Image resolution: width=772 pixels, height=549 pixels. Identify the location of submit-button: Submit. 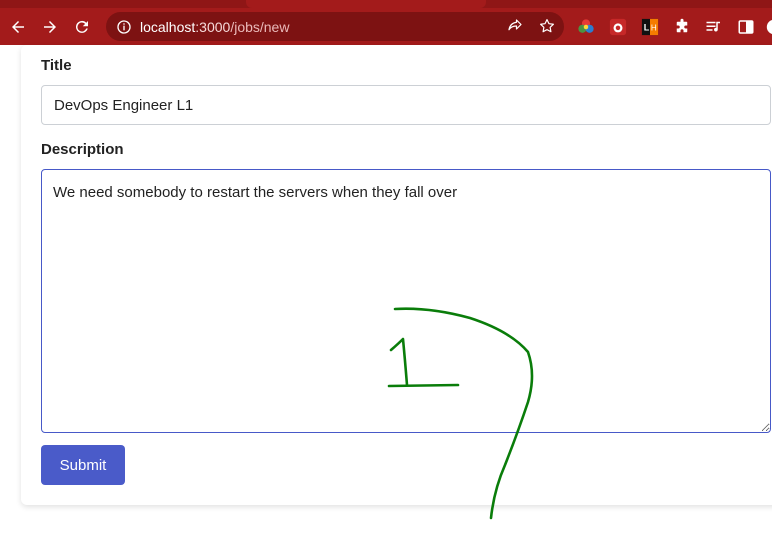
(83, 465).